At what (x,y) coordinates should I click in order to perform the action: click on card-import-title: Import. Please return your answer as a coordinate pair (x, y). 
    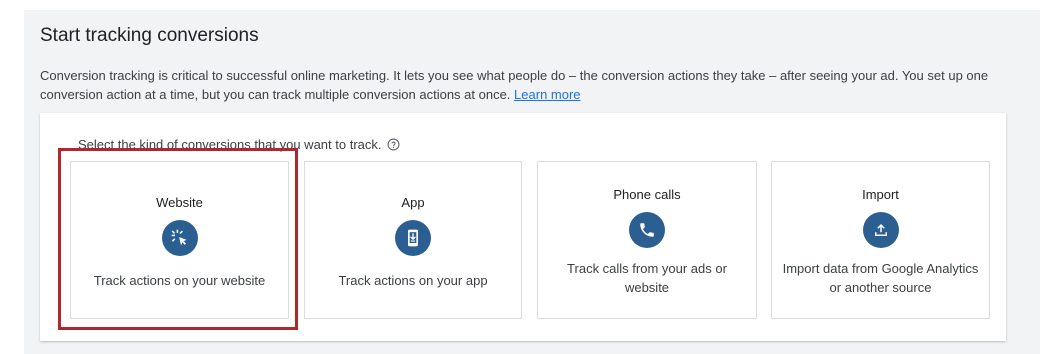
    Looking at the image, I should click on (880, 194).